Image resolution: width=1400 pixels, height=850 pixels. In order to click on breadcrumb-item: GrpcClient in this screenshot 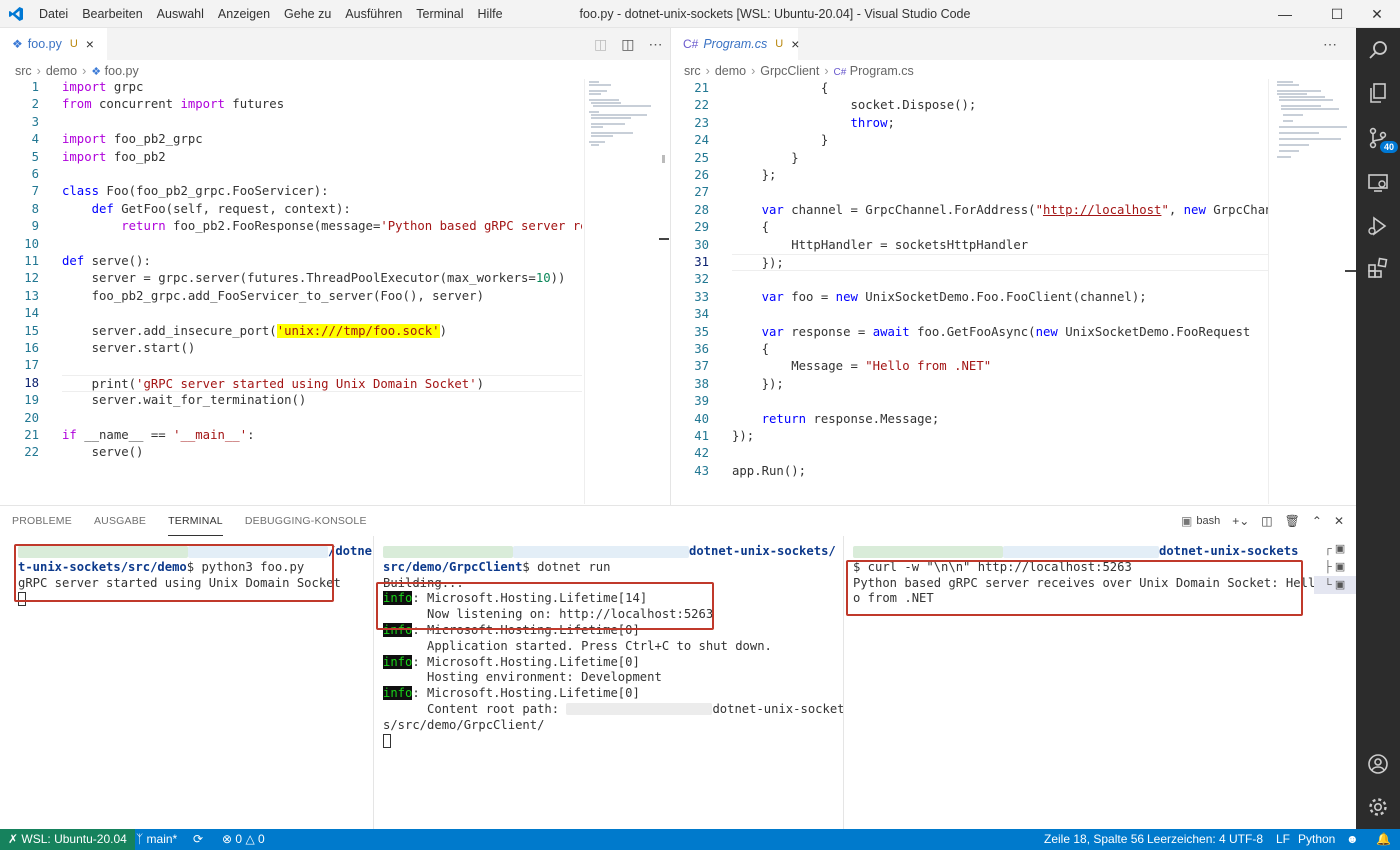, I will do `click(789, 71)`.